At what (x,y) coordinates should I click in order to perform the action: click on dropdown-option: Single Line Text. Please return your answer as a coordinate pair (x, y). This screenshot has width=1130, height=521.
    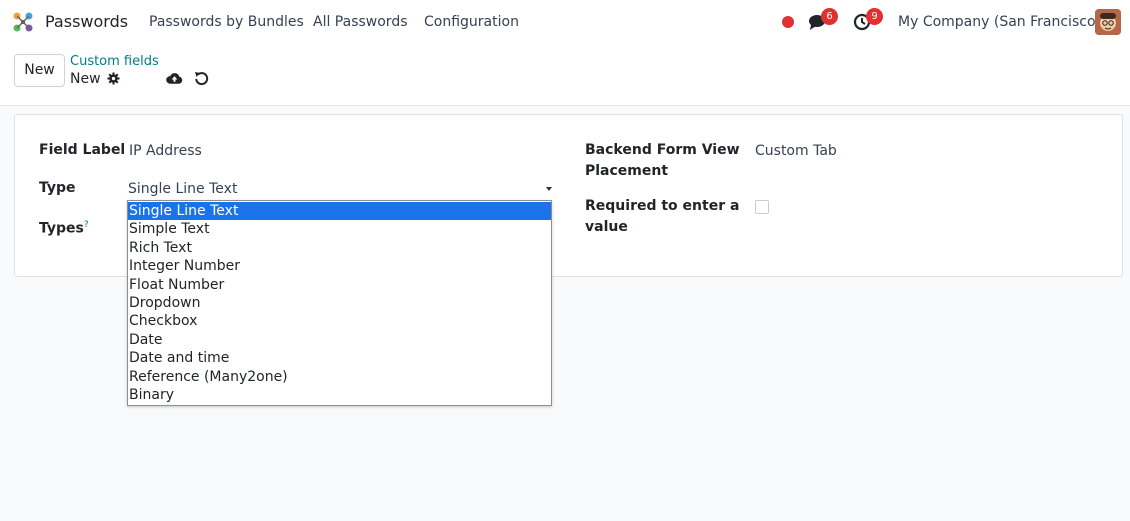
    Looking at the image, I should click on (339, 211).